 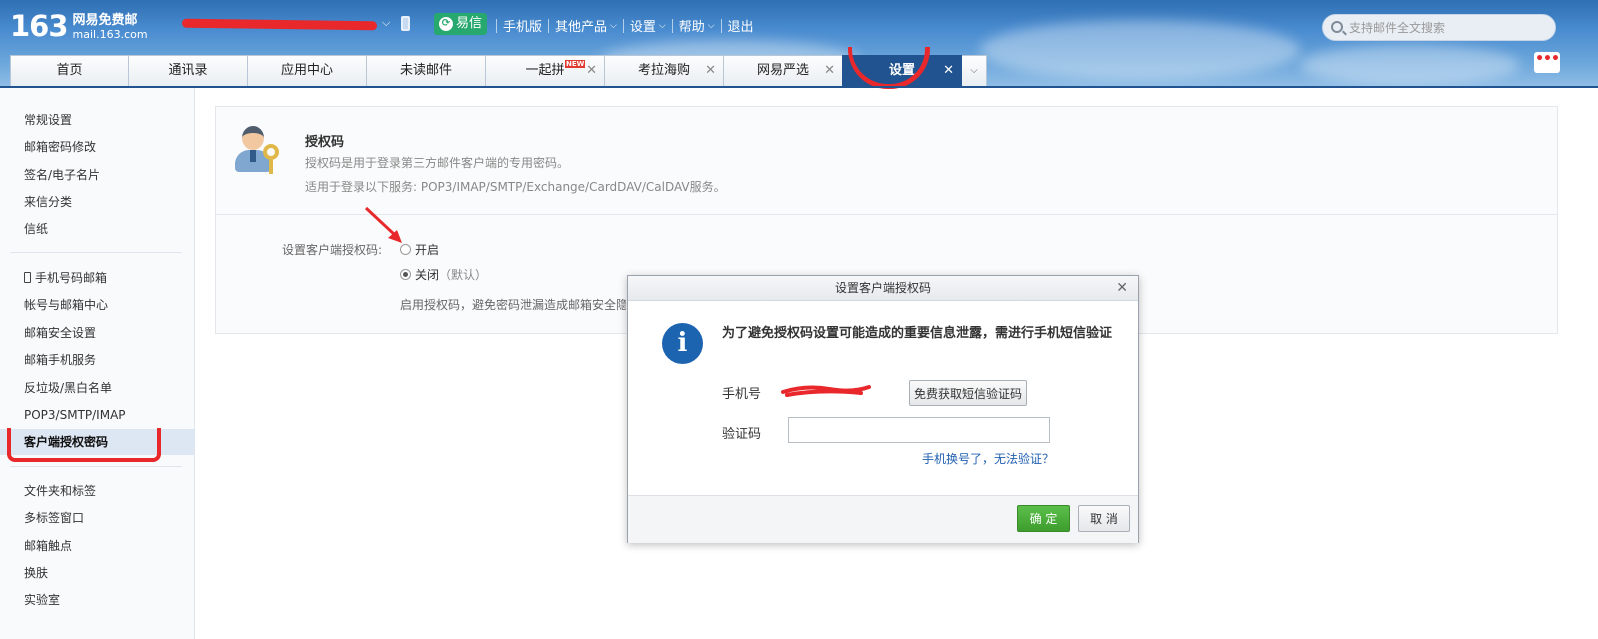 What do you see at coordinates (513, 305) in the screenshot?
I see `auth-note: 启用授权码，避免密码泄漏造成邮箱安全隐患` at bounding box center [513, 305].